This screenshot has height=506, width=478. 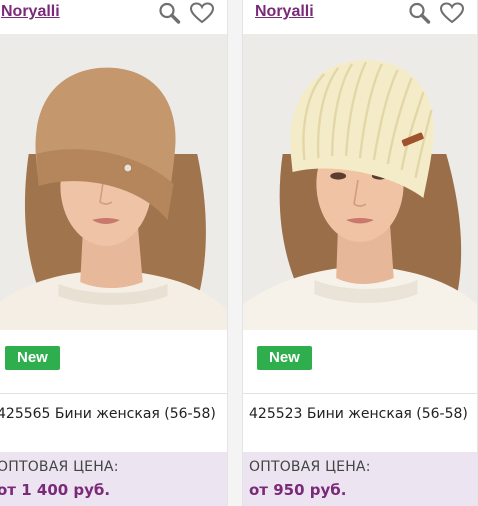 What do you see at coordinates (55, 490) in the screenshot?
I see `price-value: от 1 400 руб.` at bounding box center [55, 490].